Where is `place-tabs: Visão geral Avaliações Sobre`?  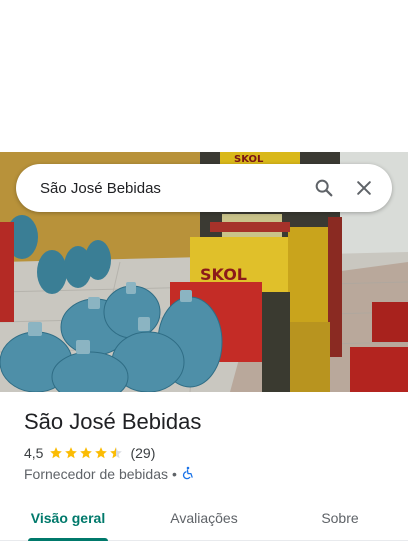 place-tabs: Visão geral Avaliações Sobre is located at coordinates (204, 518).